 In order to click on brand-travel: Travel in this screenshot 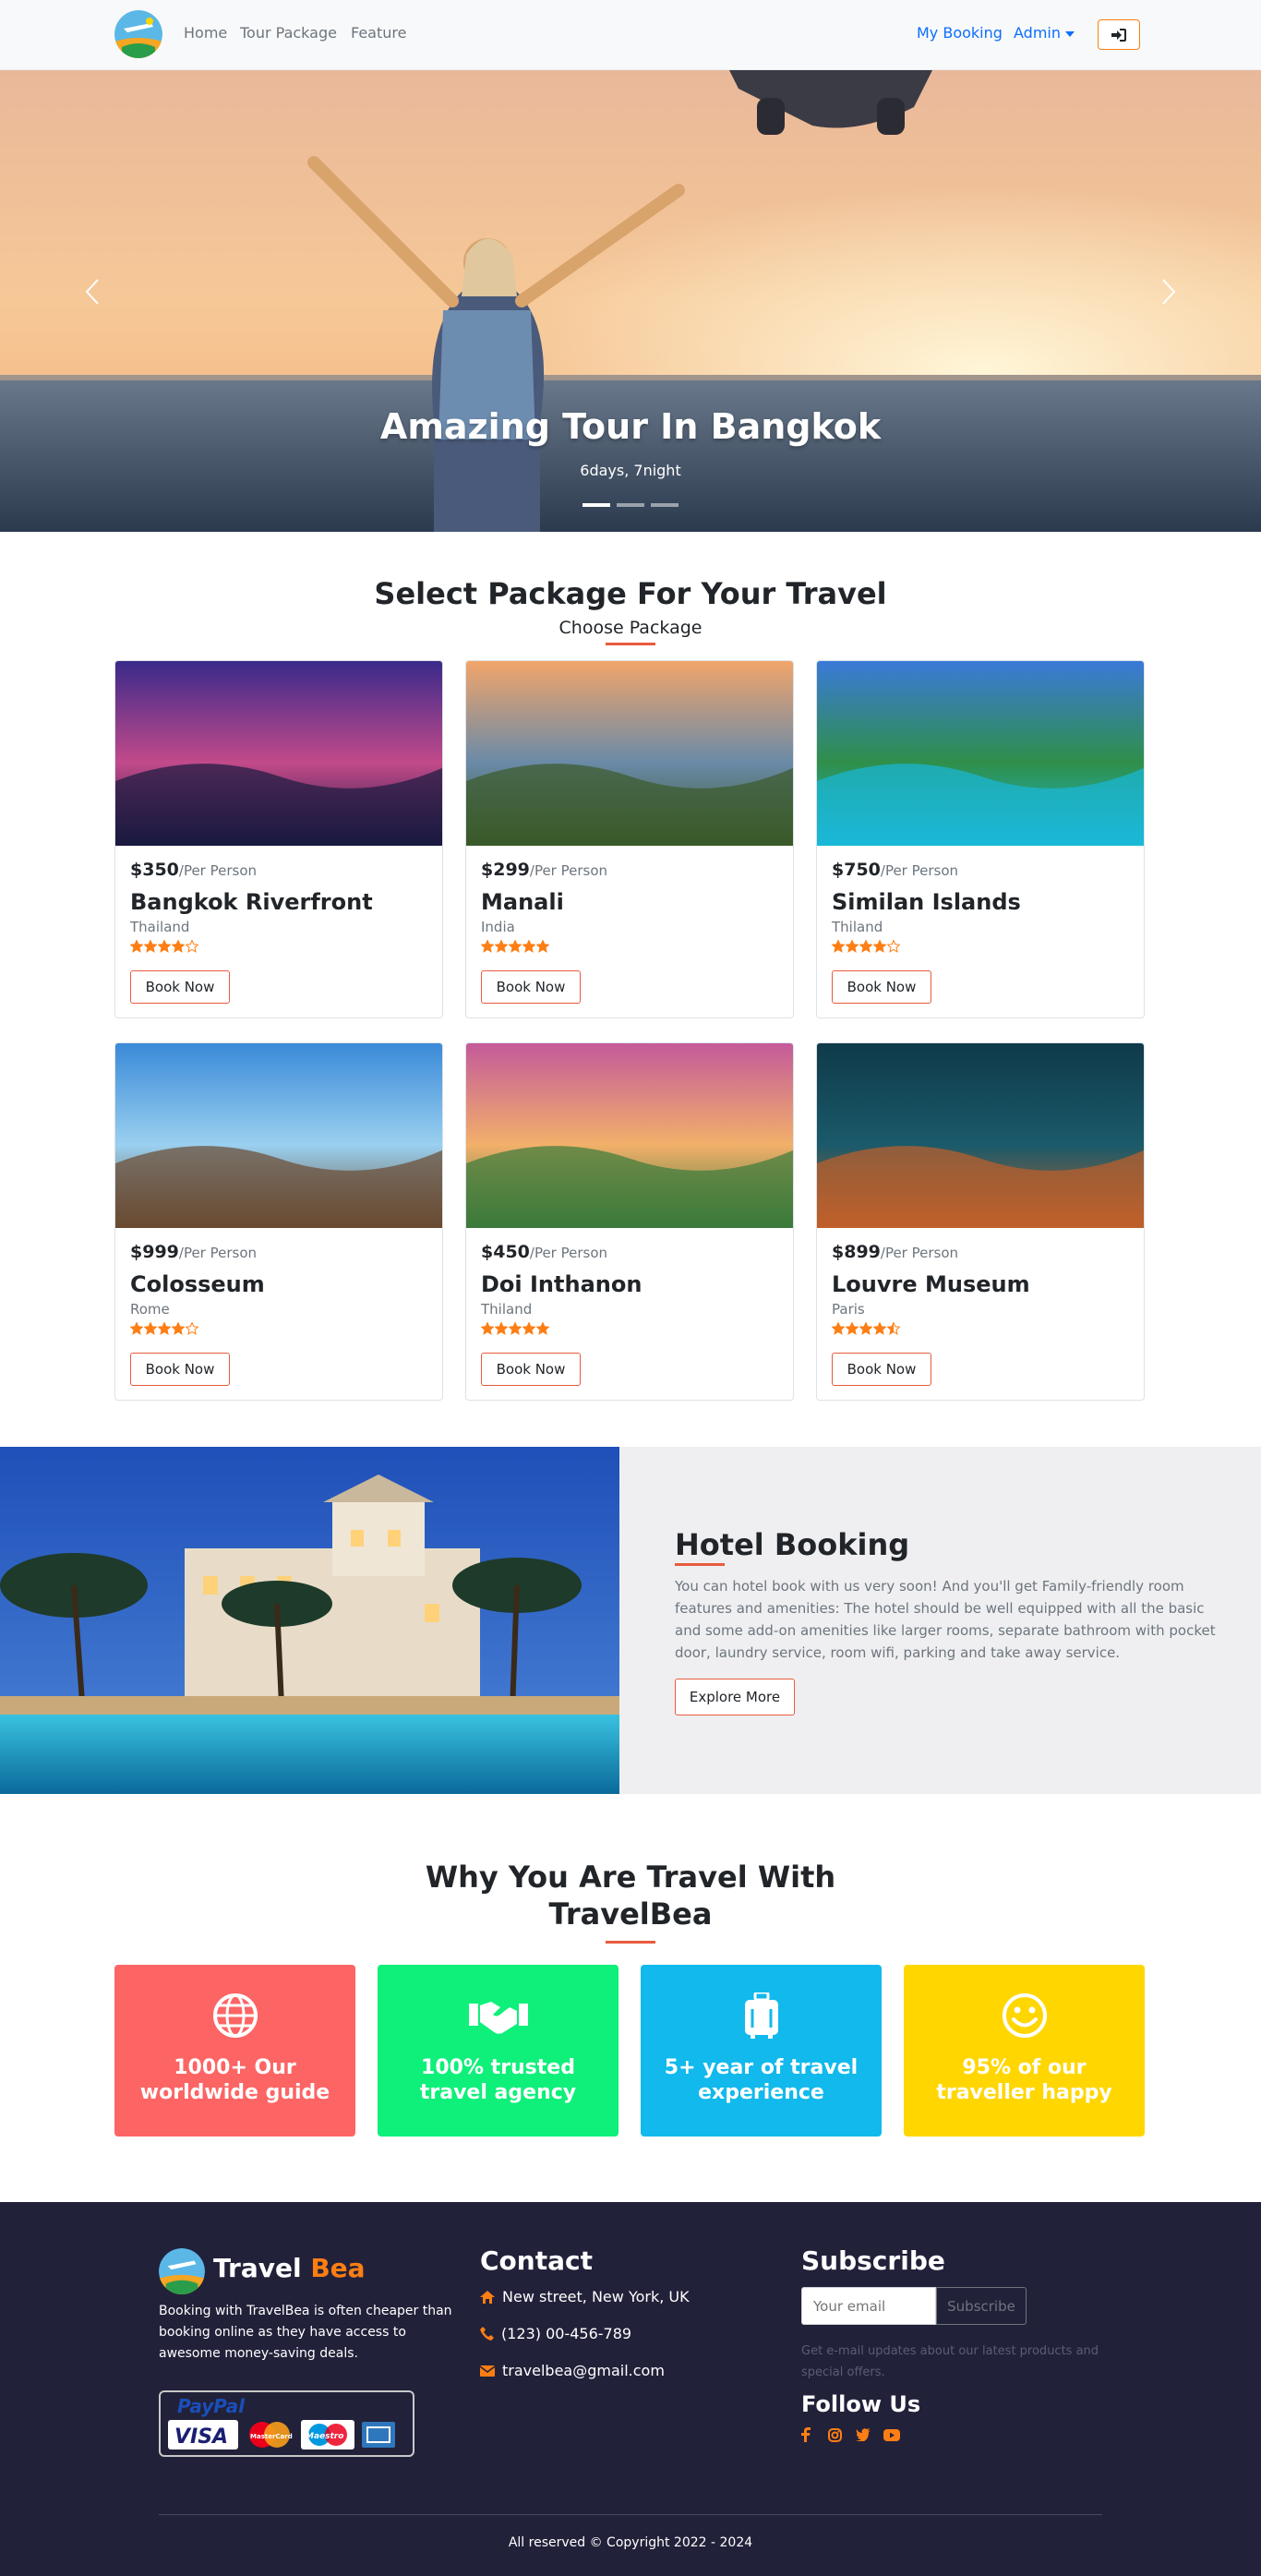, I will do `click(257, 2268)`.